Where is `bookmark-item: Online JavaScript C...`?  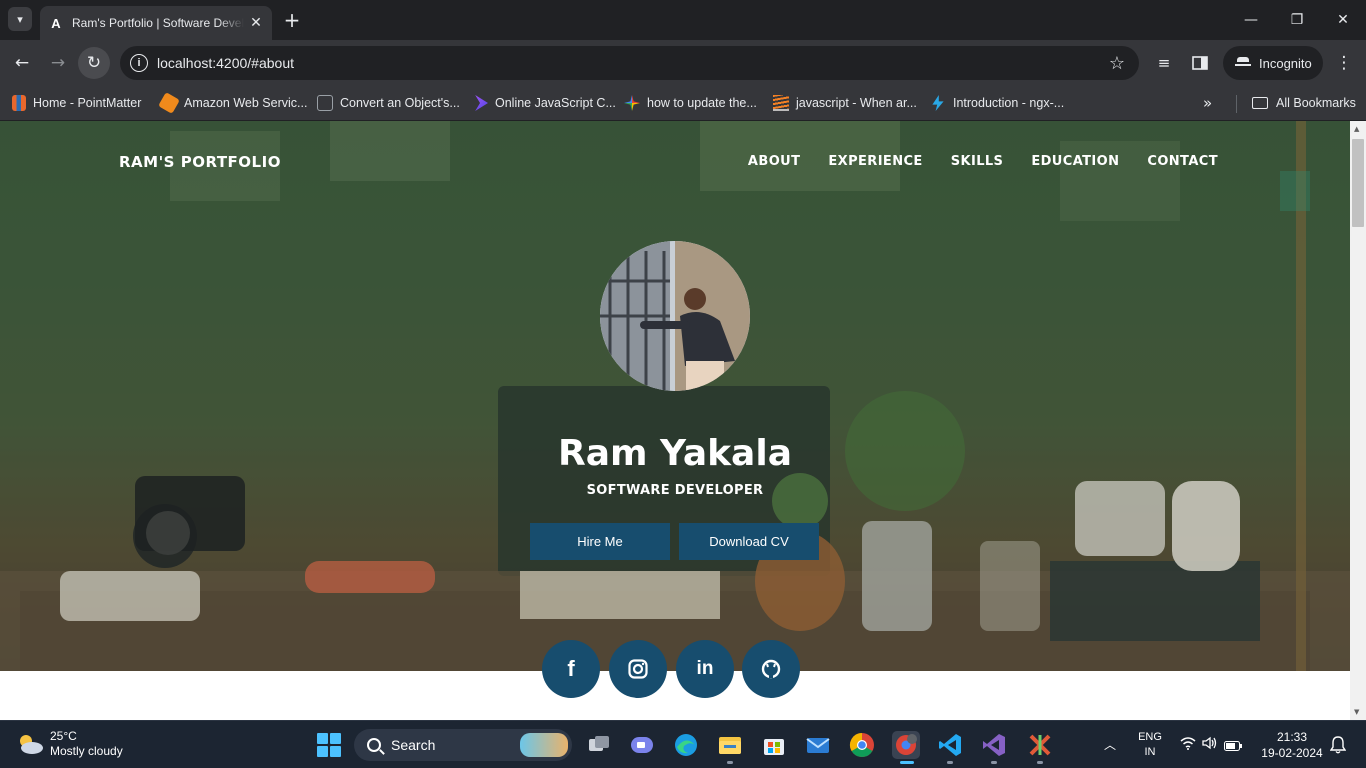 bookmark-item: Online JavaScript C... is located at coordinates (544, 103).